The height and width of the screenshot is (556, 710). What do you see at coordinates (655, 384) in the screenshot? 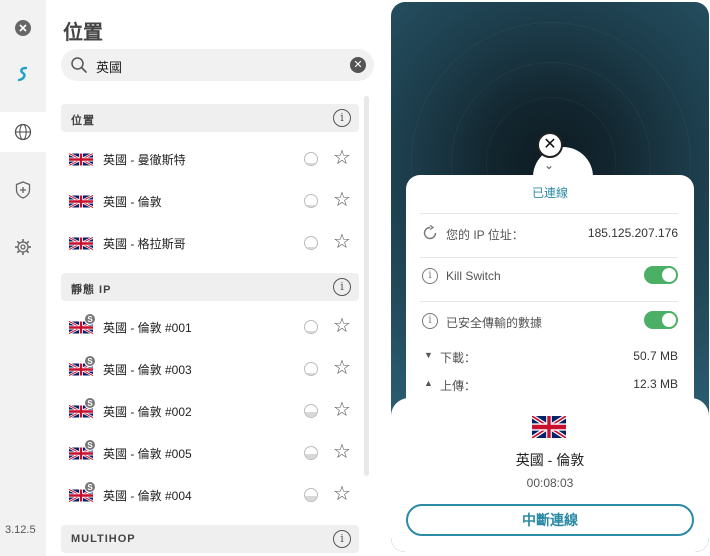
I see `upload-value: 12.3 MB` at bounding box center [655, 384].